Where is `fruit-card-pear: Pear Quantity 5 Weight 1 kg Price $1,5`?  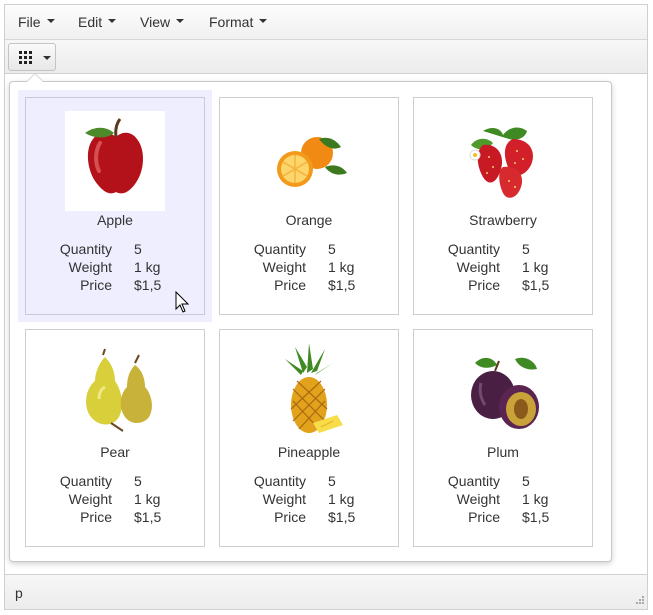
fruit-card-pear: Pear Quantity 5 Weight 1 kg Price $1,5 is located at coordinates (115, 438).